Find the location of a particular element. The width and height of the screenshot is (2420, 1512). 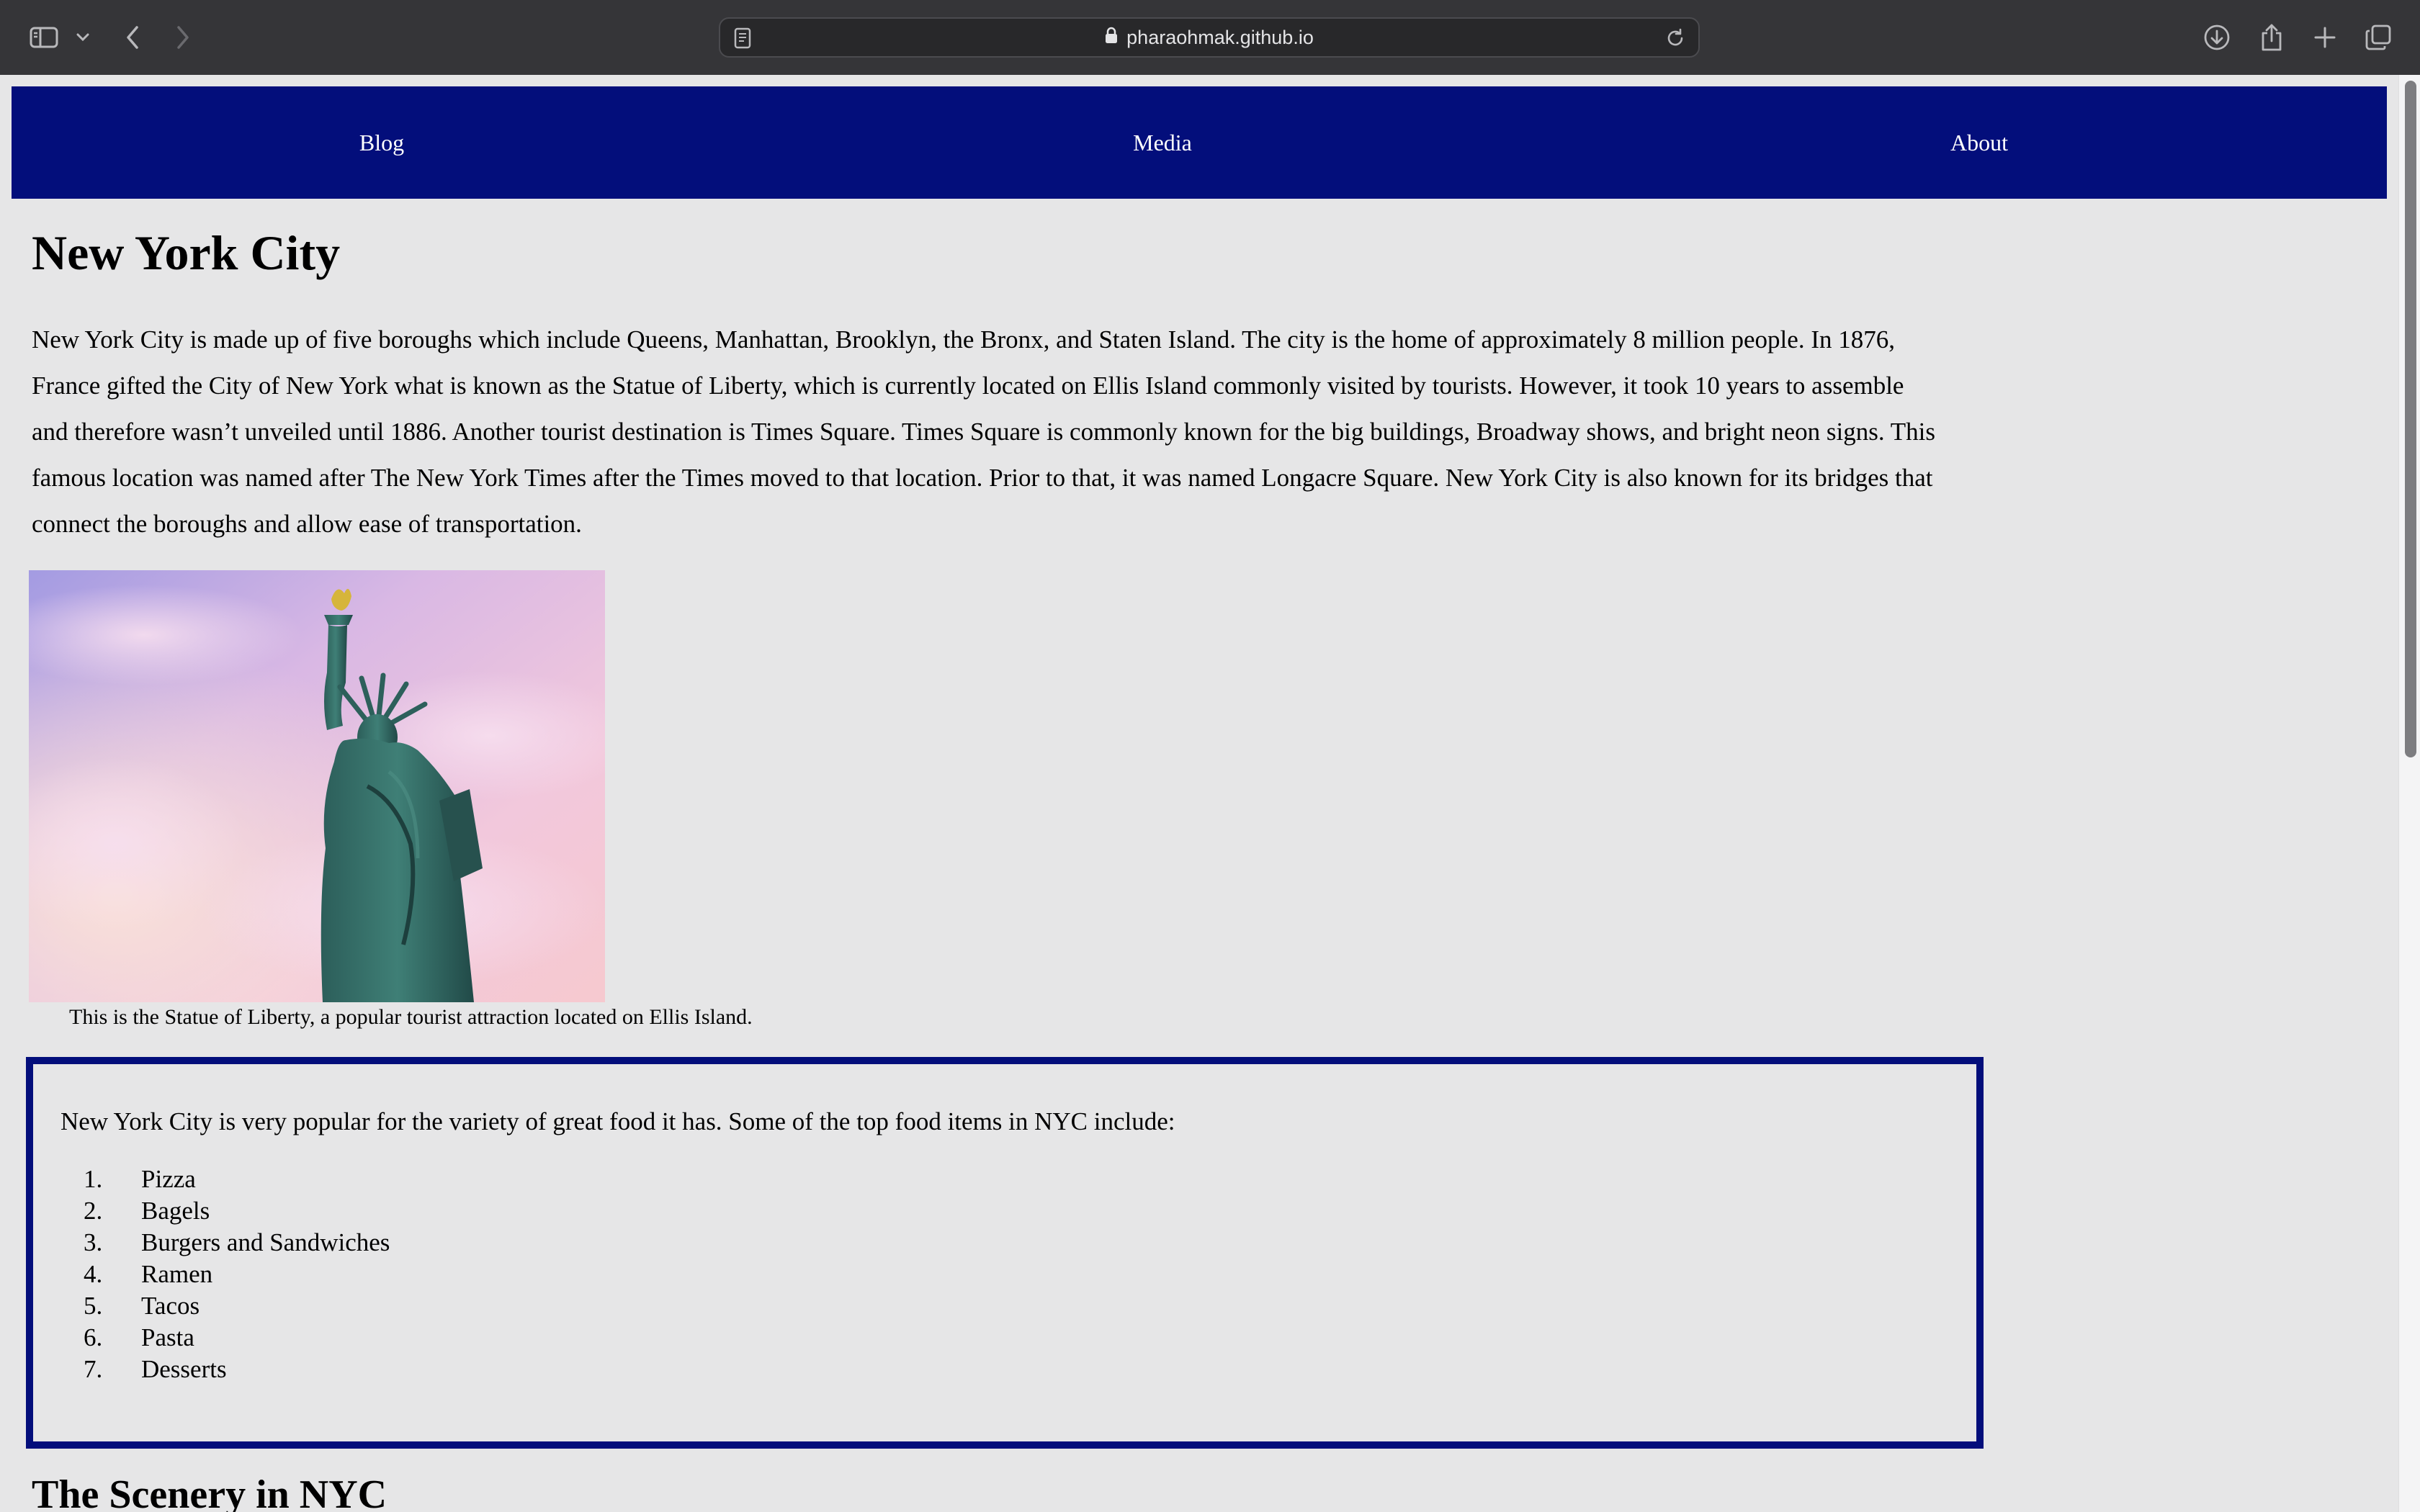

list-item: 3. Burgers and Sandwiches is located at coordinates (237, 1242).